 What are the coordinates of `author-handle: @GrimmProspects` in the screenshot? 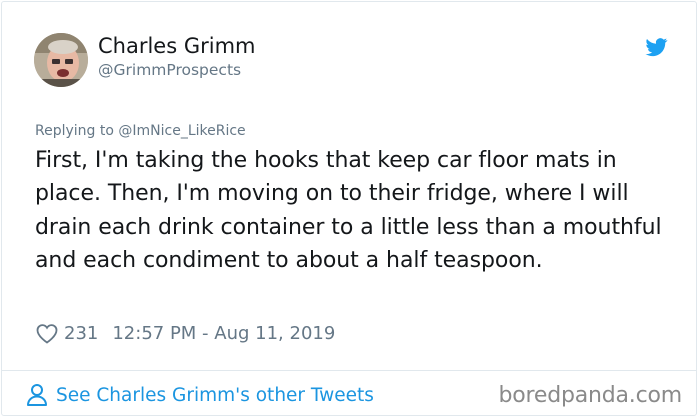 It's located at (169, 70).